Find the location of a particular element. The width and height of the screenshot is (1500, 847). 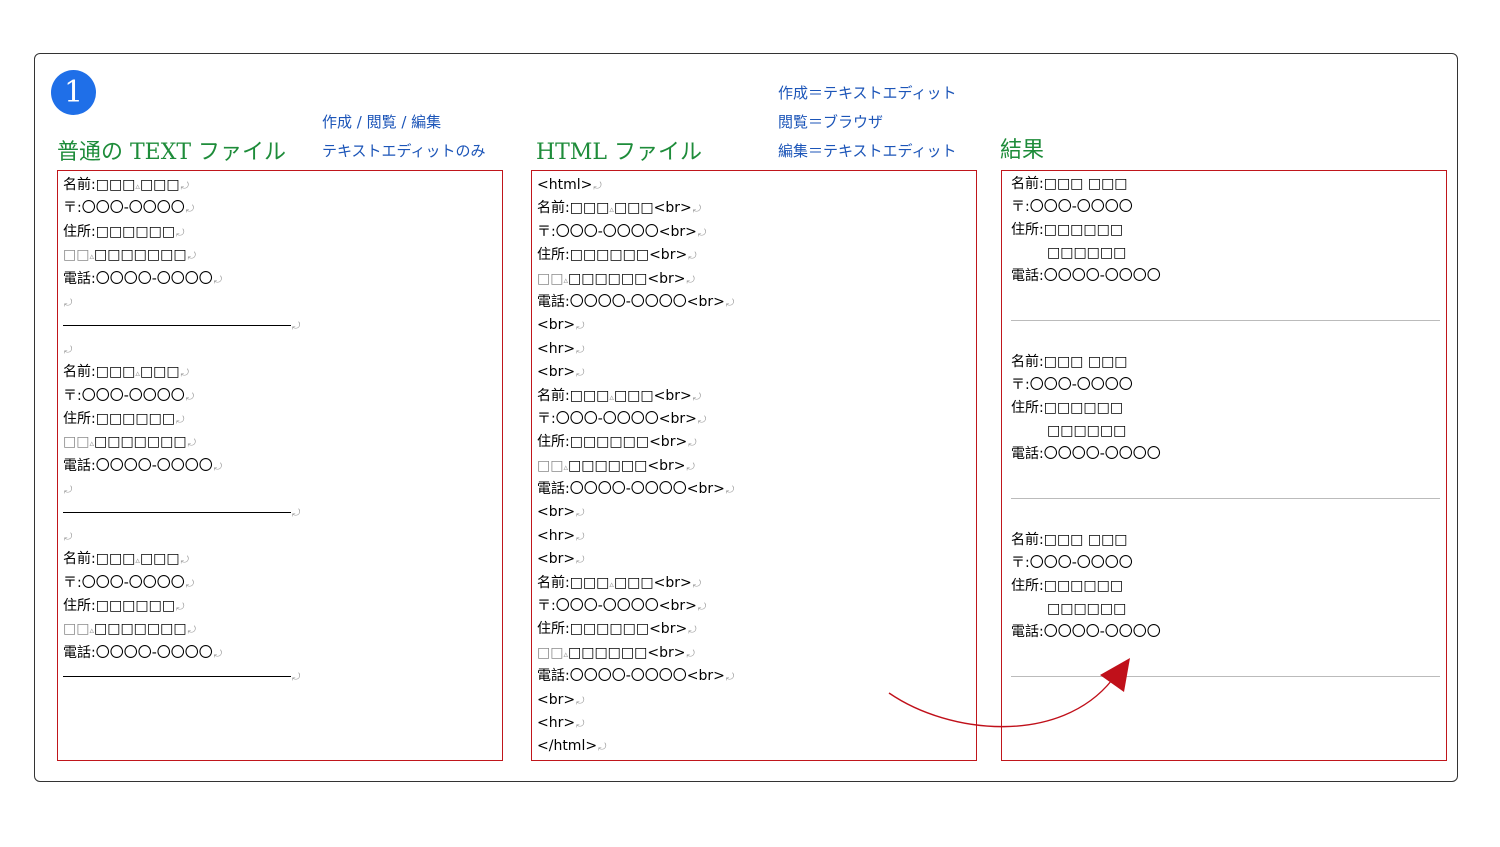

result-arrow is located at coordinates (1009, 693).